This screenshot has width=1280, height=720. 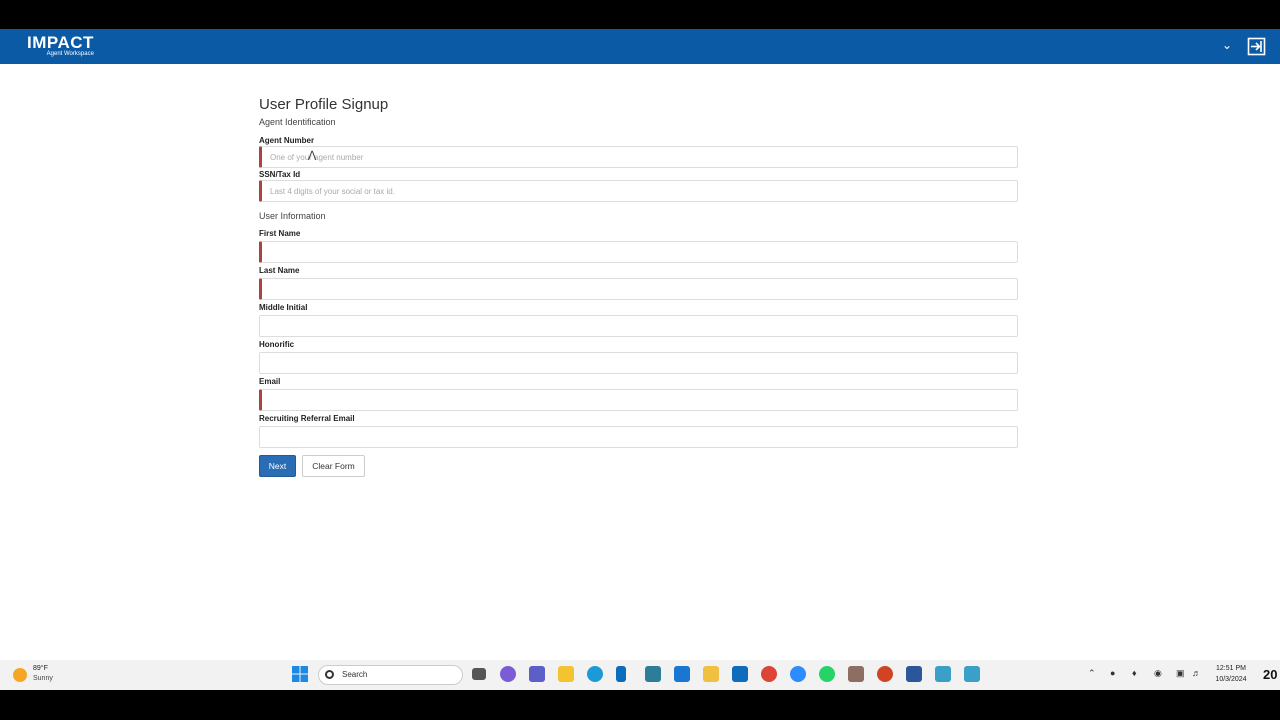 I want to click on network-icon: ●, so click(x=1112, y=673).